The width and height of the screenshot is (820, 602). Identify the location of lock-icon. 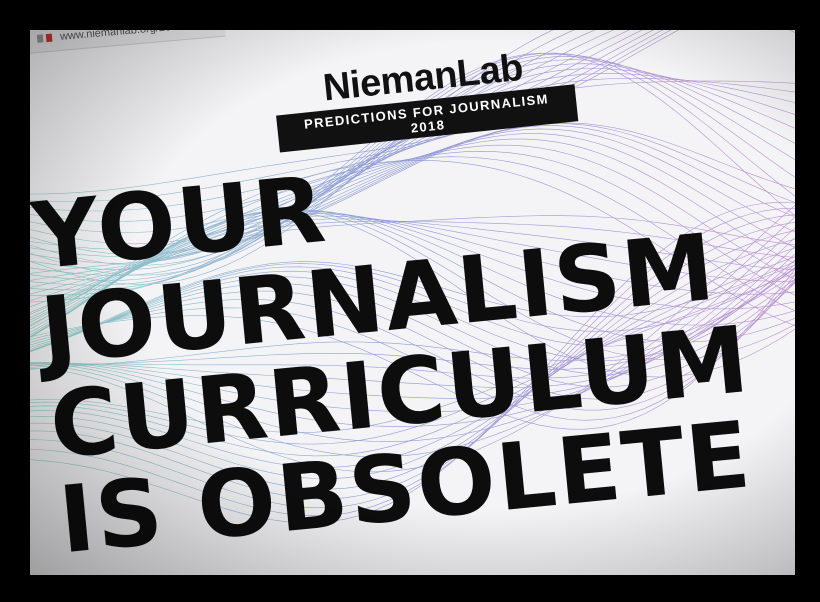
(49, 37).